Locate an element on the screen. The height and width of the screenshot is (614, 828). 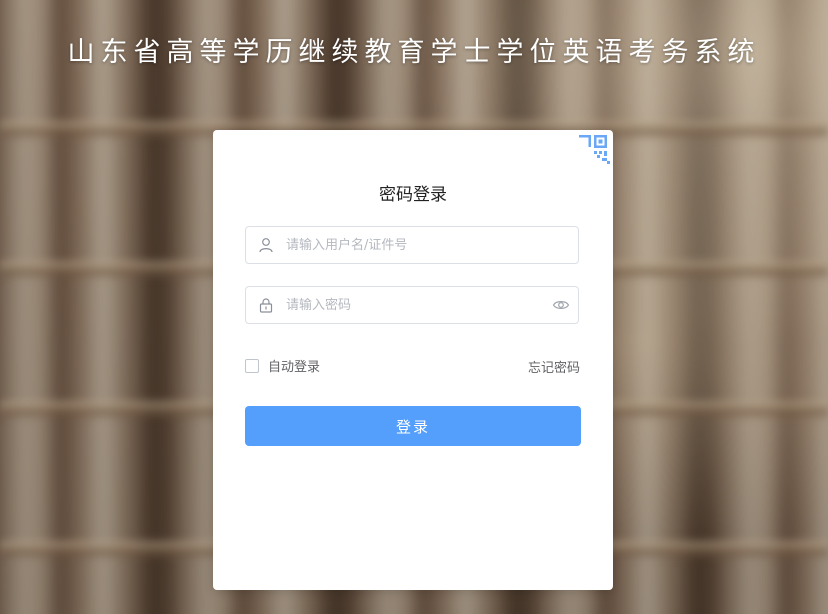
lock-icon is located at coordinates (266, 305).